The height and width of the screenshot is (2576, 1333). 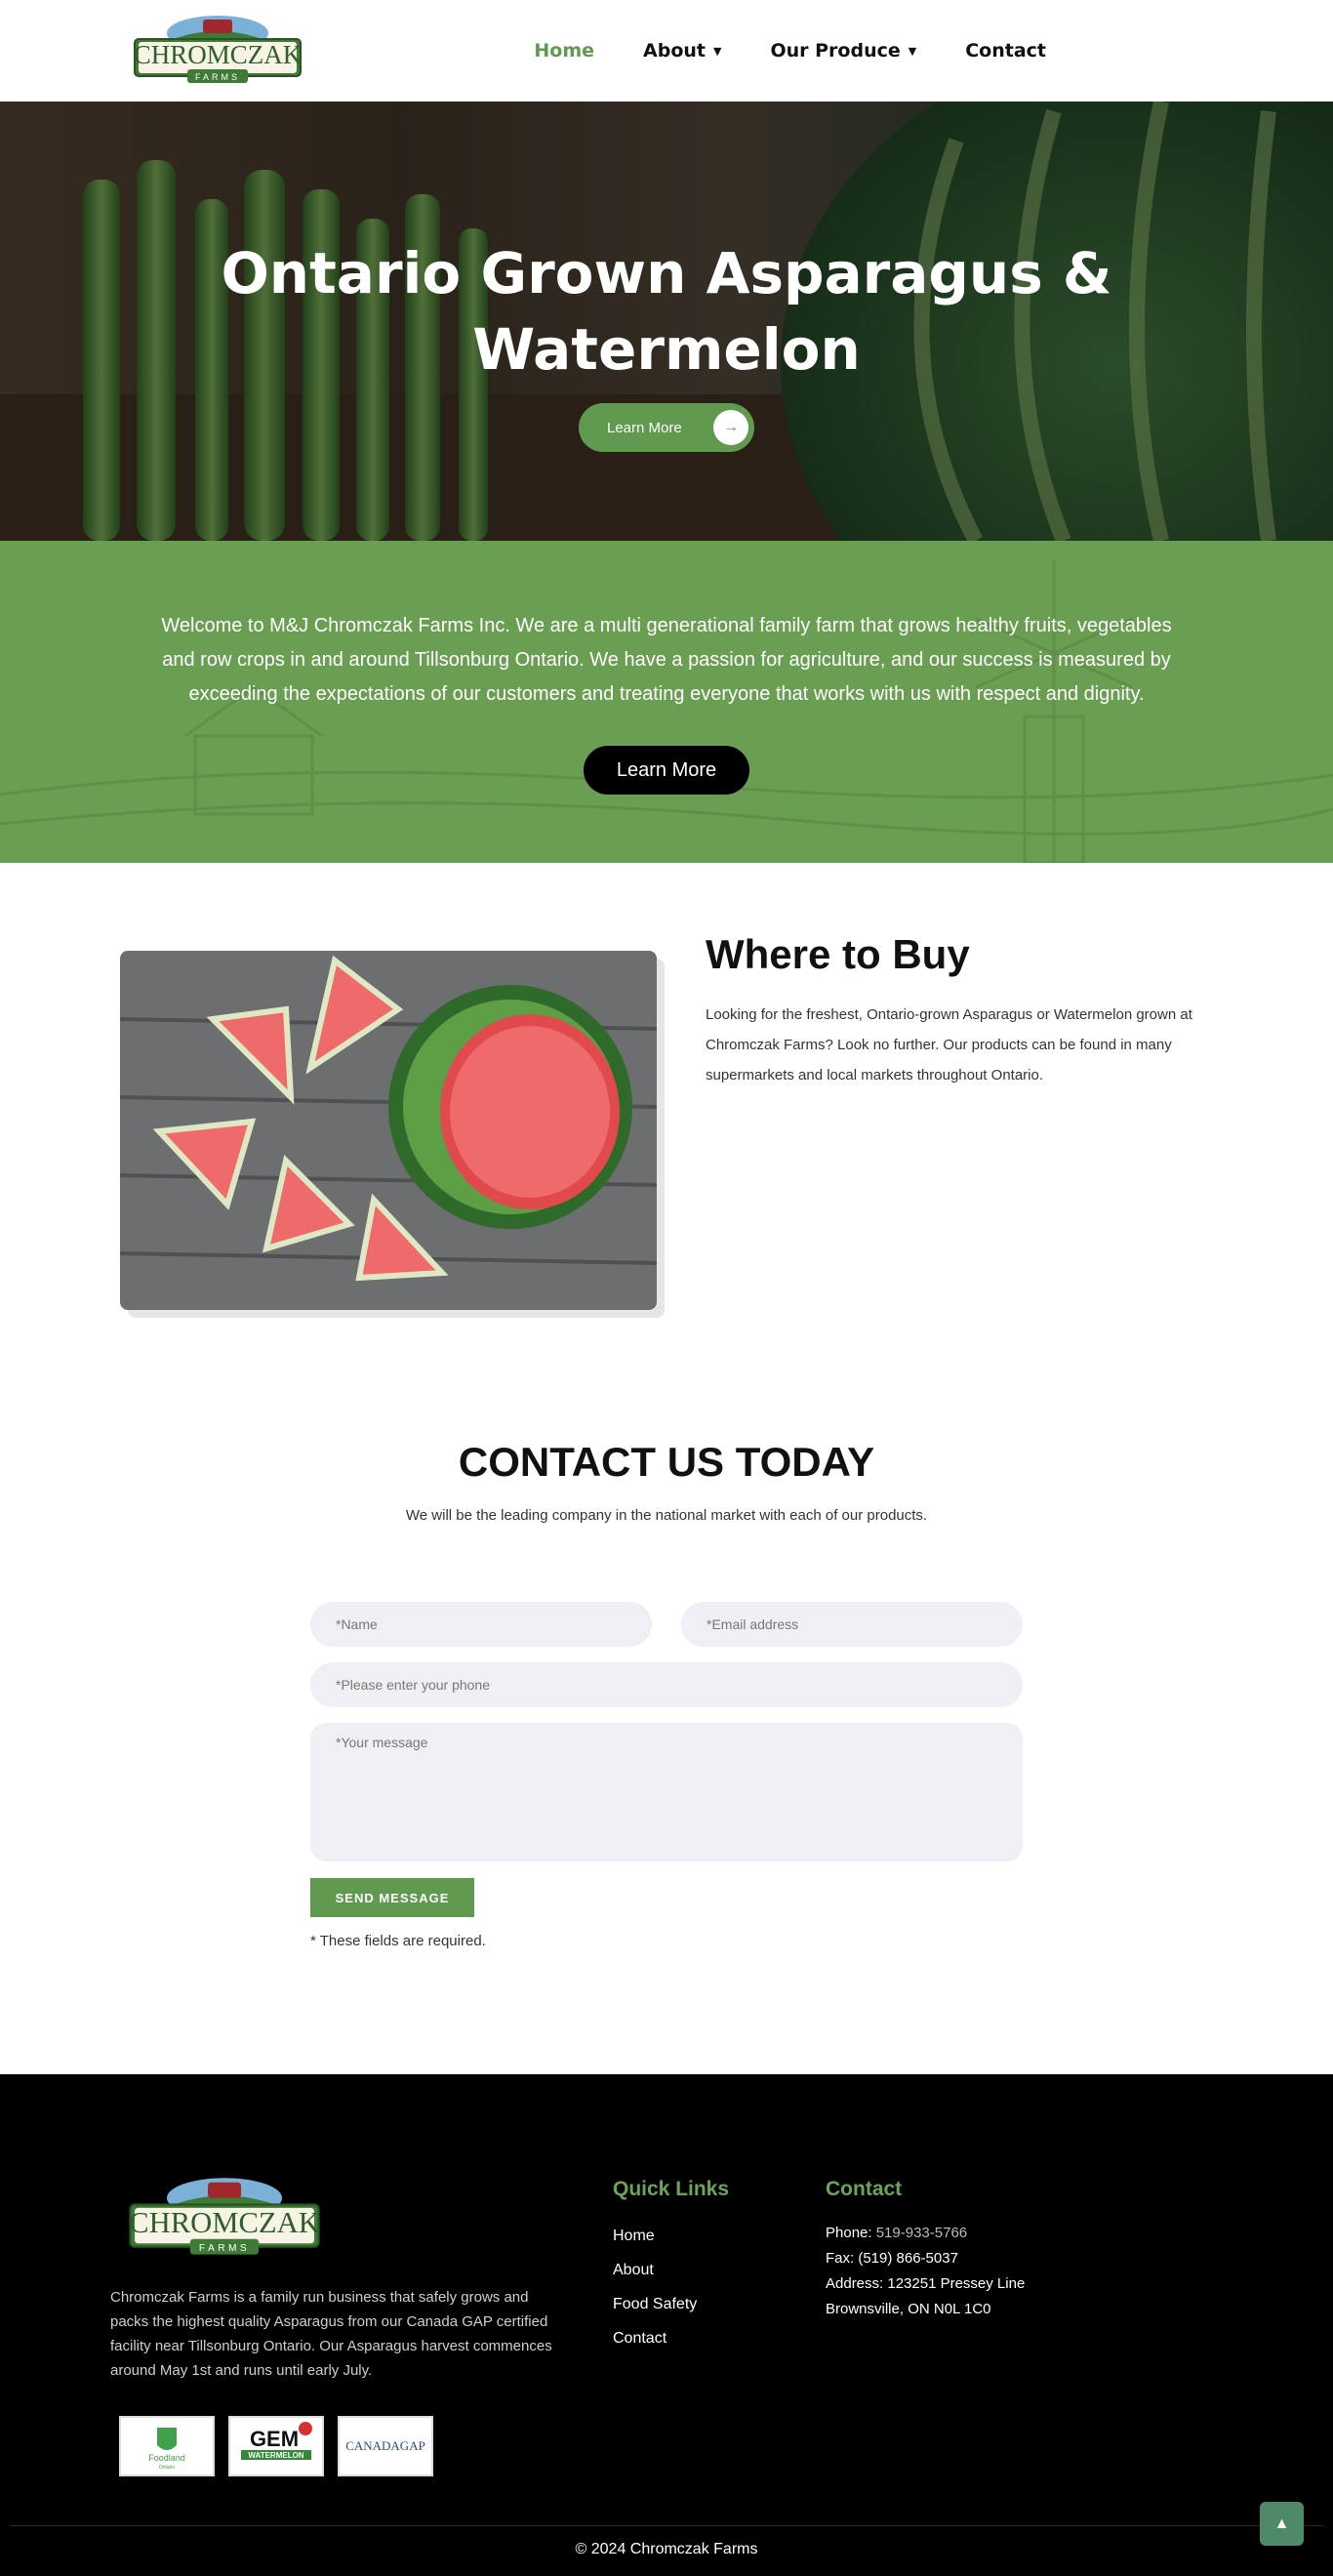 What do you see at coordinates (666, 1684) in the screenshot?
I see `phone-field` at bounding box center [666, 1684].